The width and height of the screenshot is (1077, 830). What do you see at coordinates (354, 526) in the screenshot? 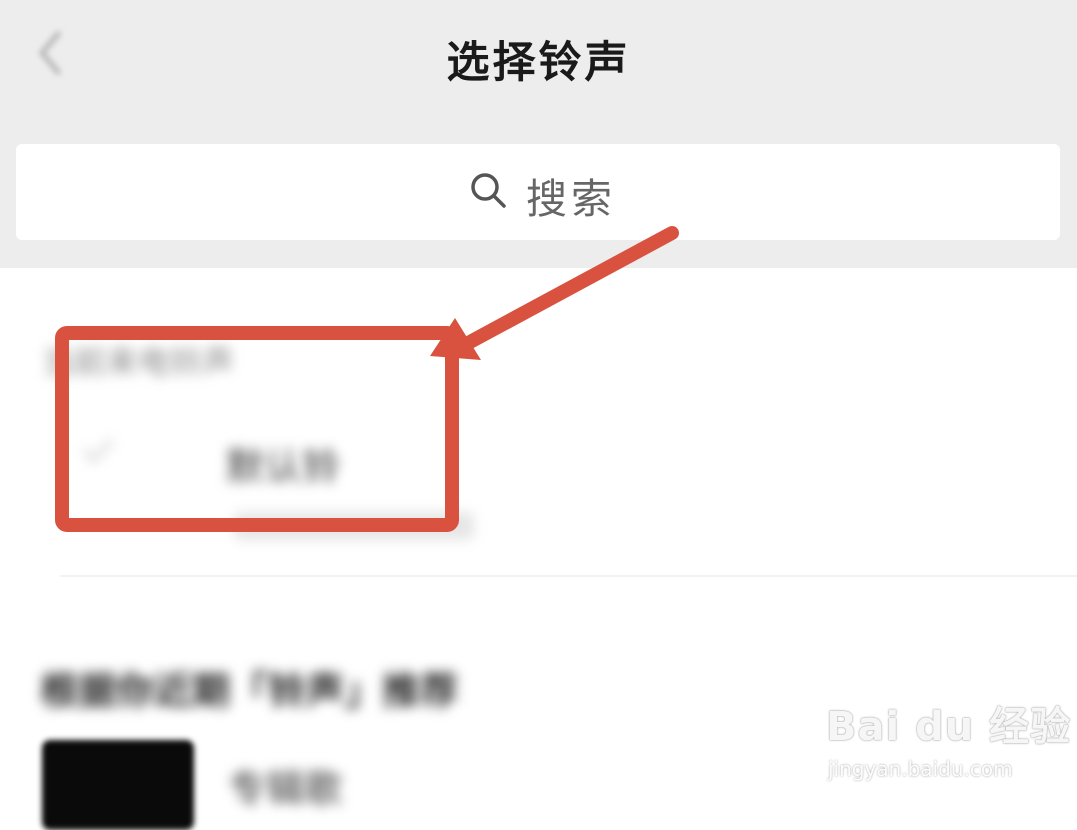
I see `ringtone-item-subtitle` at bounding box center [354, 526].